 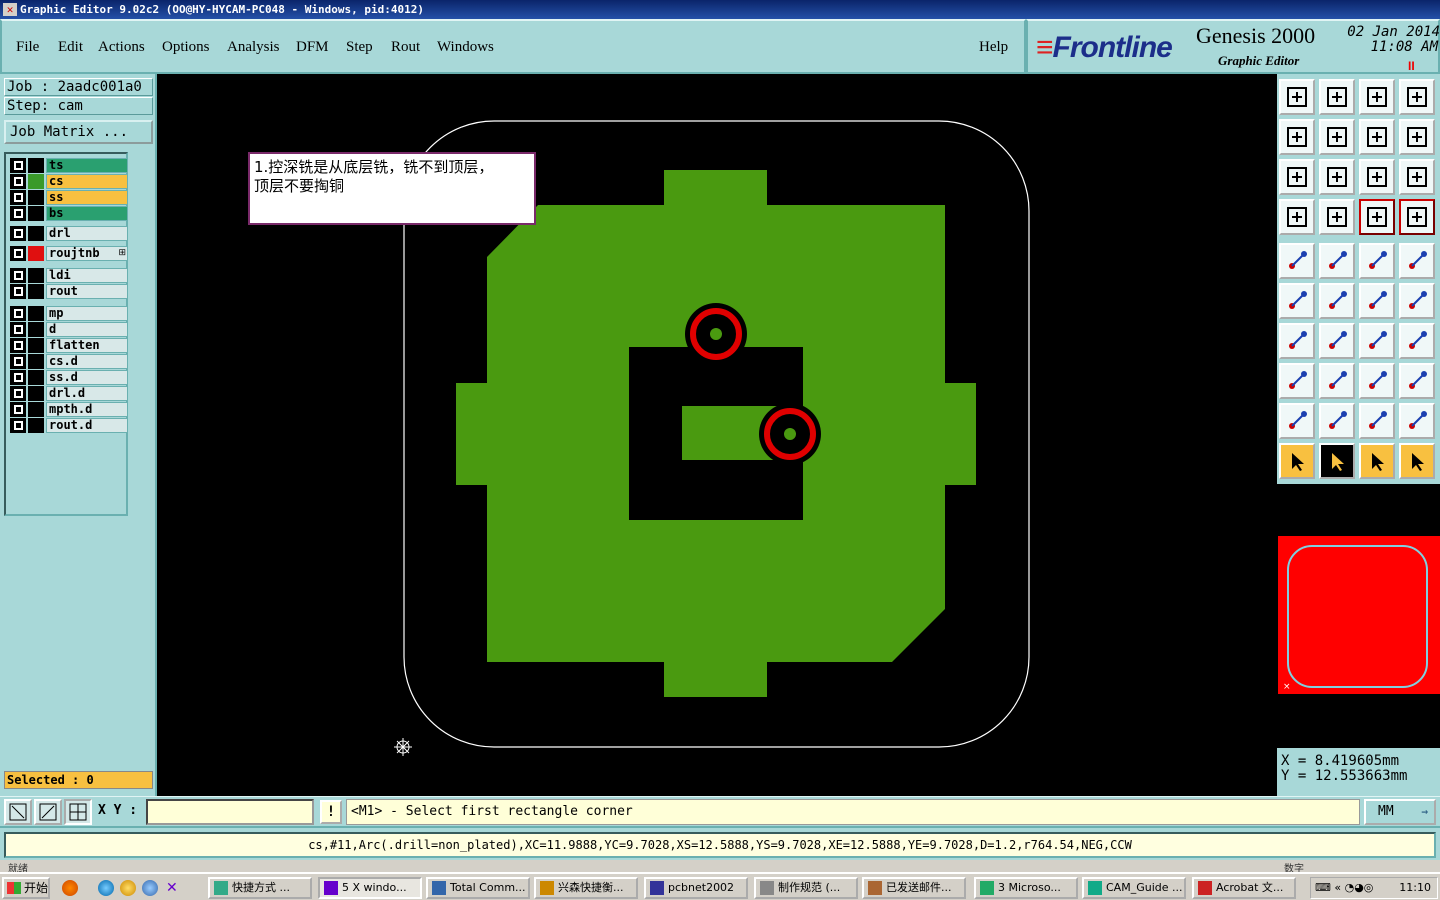 I want to click on layer-row-drl: drl, so click(x=69, y=233).